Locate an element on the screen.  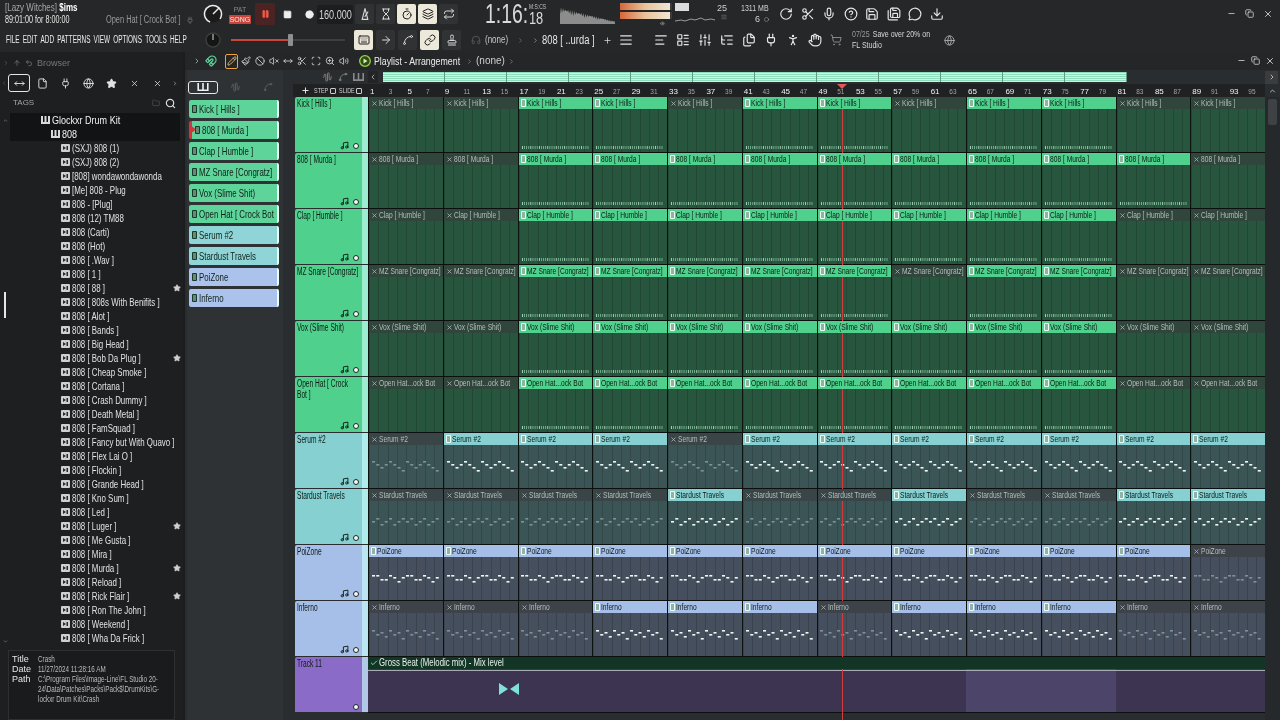
scrollbar-thumb is located at coordinates (1272, 112).